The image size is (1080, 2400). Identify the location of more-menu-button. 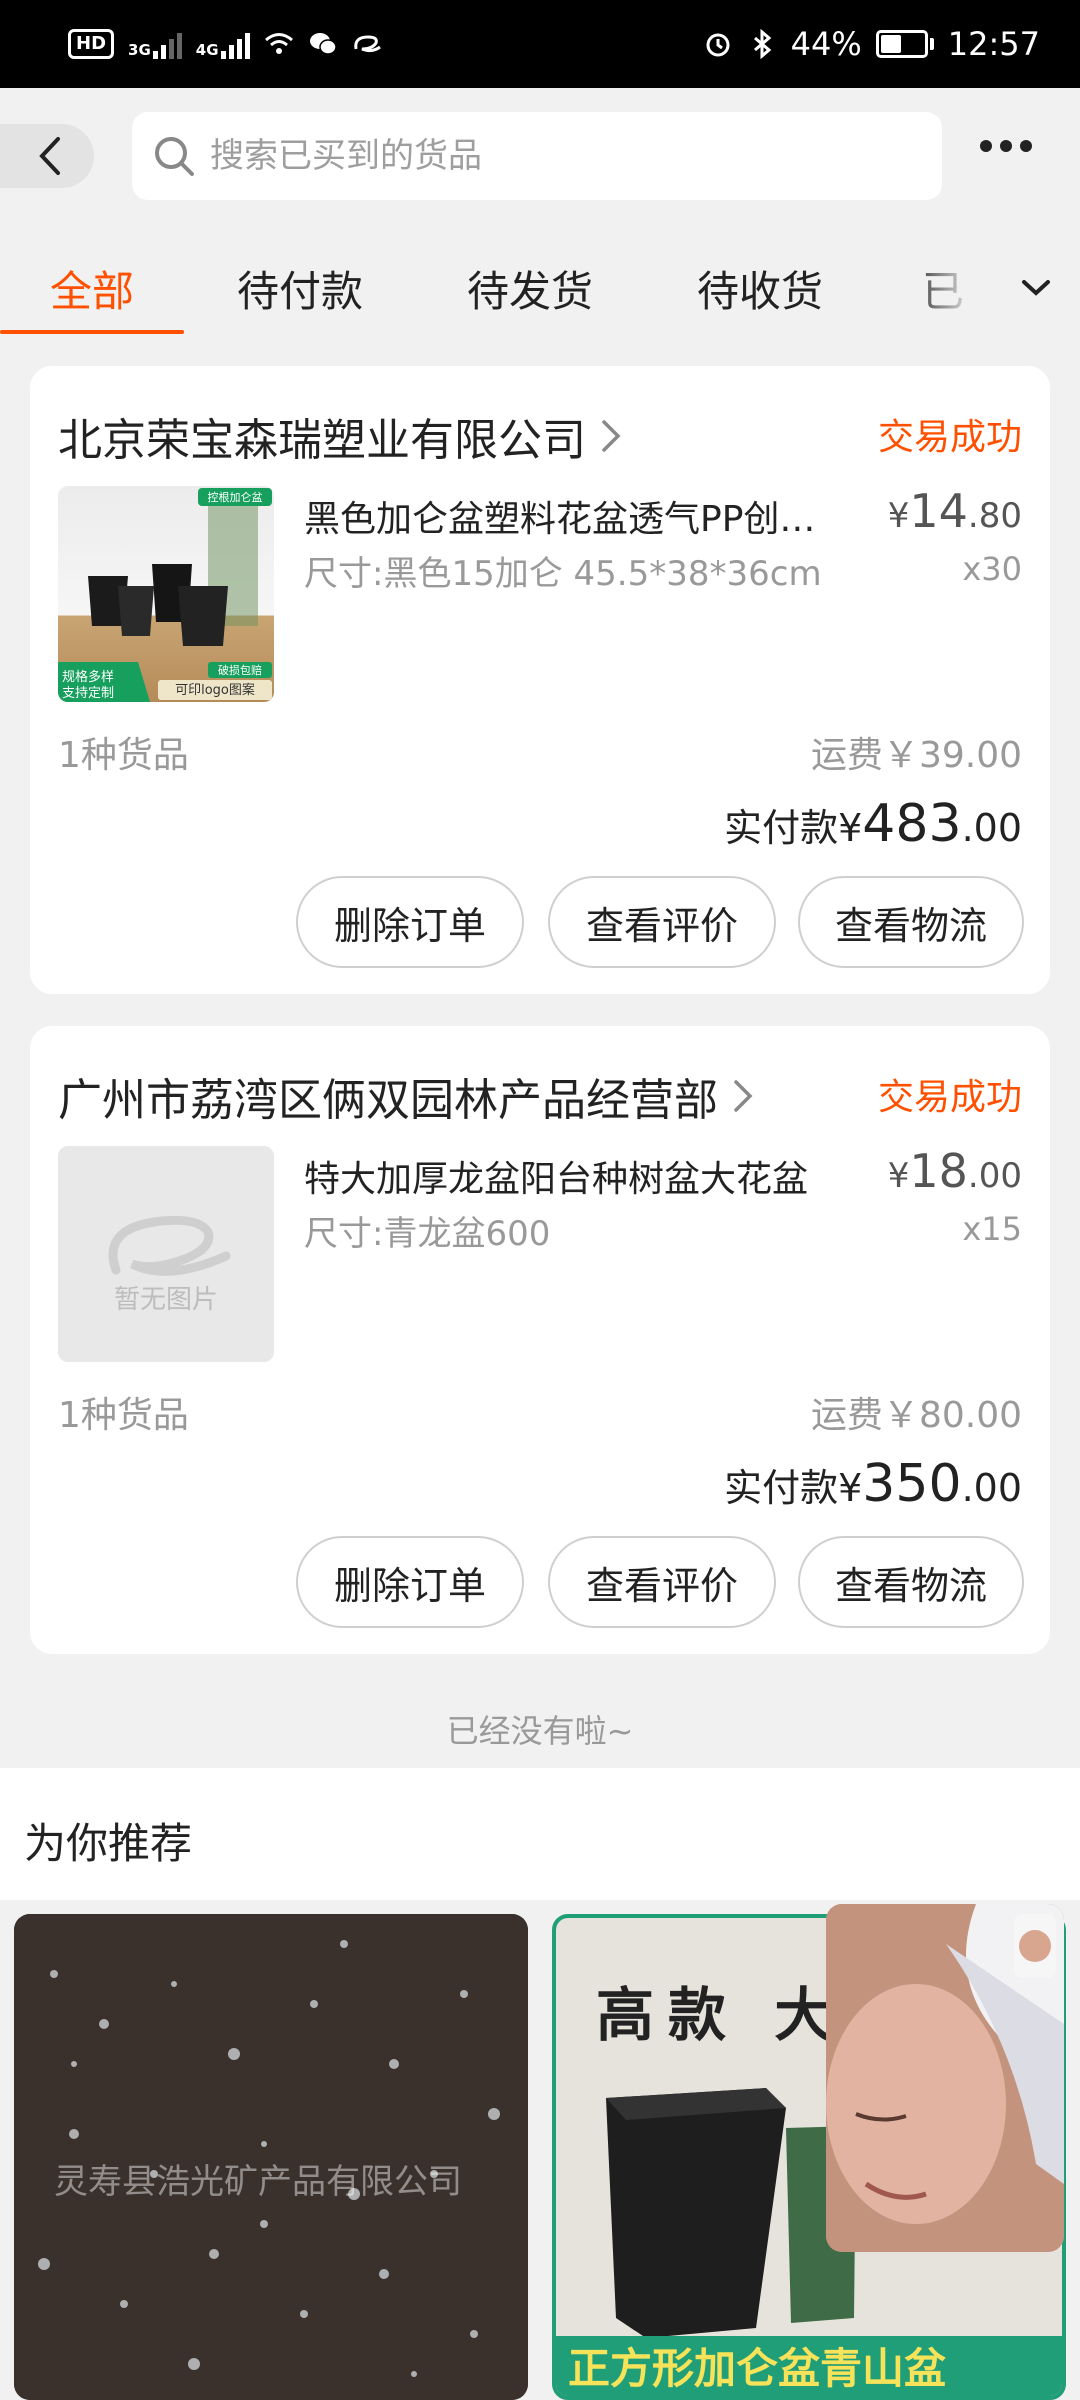
(1006, 146).